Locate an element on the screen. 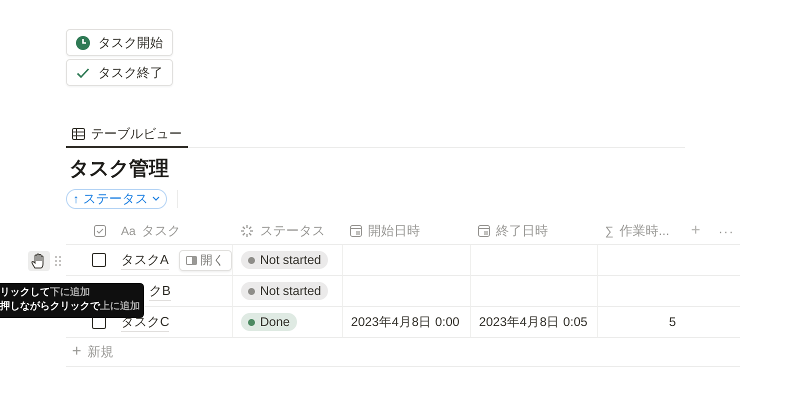 The height and width of the screenshot is (404, 800). number-cell: 5 is located at coordinates (672, 322).